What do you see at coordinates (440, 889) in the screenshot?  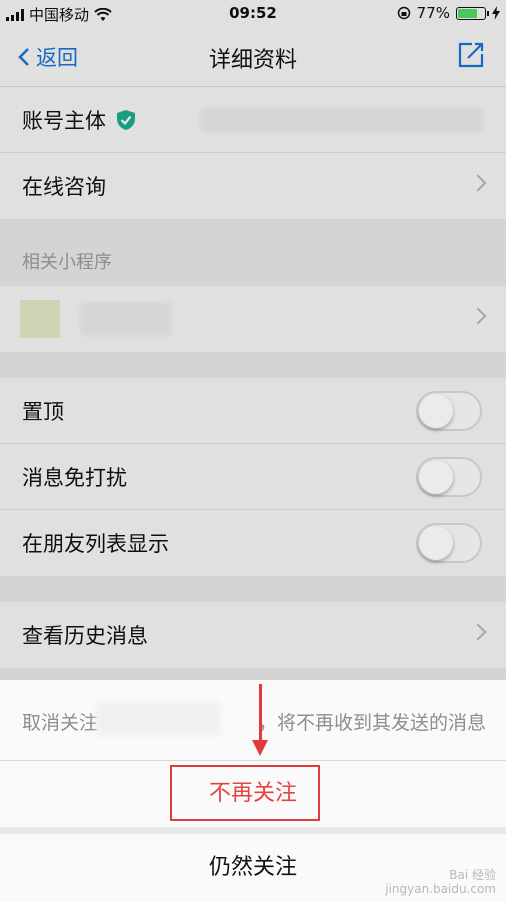 I see `watermark-line2: jingyan.baidu.com` at bounding box center [440, 889].